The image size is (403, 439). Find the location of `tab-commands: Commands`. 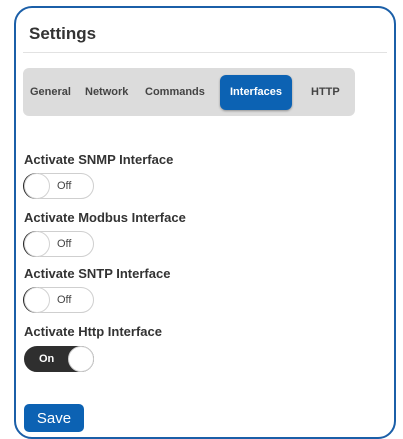

tab-commands: Commands is located at coordinates (175, 92).